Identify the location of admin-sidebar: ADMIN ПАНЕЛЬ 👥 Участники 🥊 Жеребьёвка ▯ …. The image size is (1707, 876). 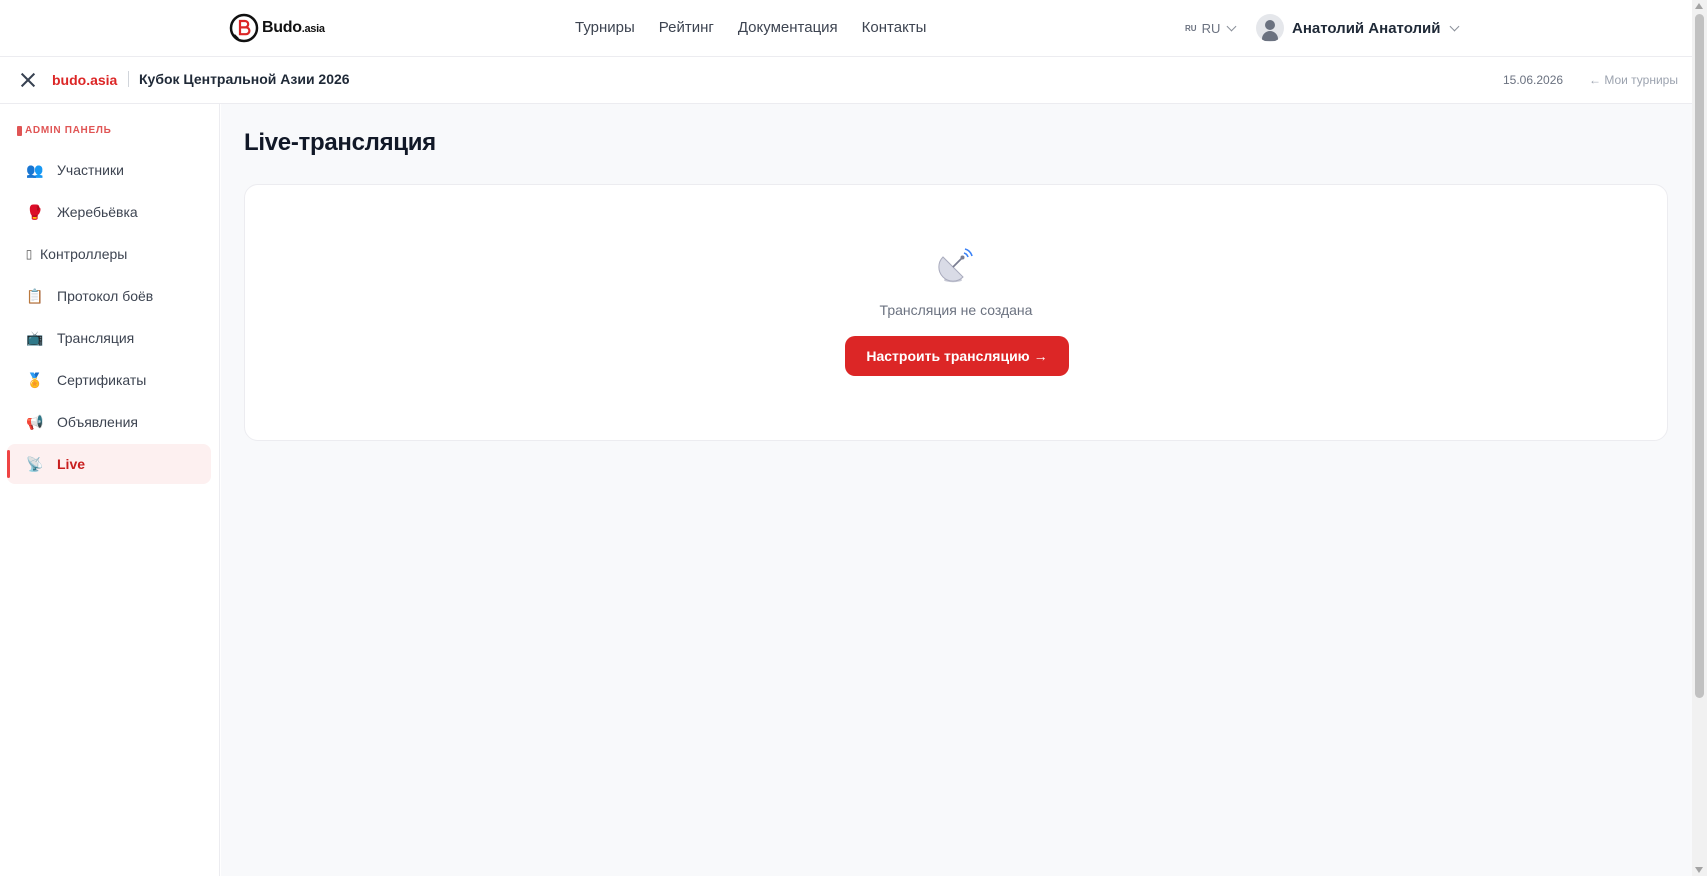
(110, 490).